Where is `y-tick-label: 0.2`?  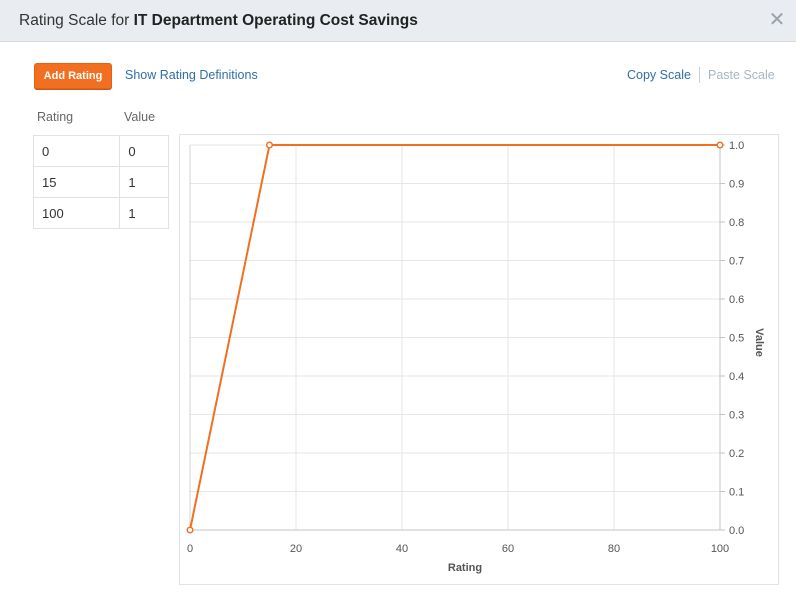 y-tick-label: 0.2 is located at coordinates (736, 454).